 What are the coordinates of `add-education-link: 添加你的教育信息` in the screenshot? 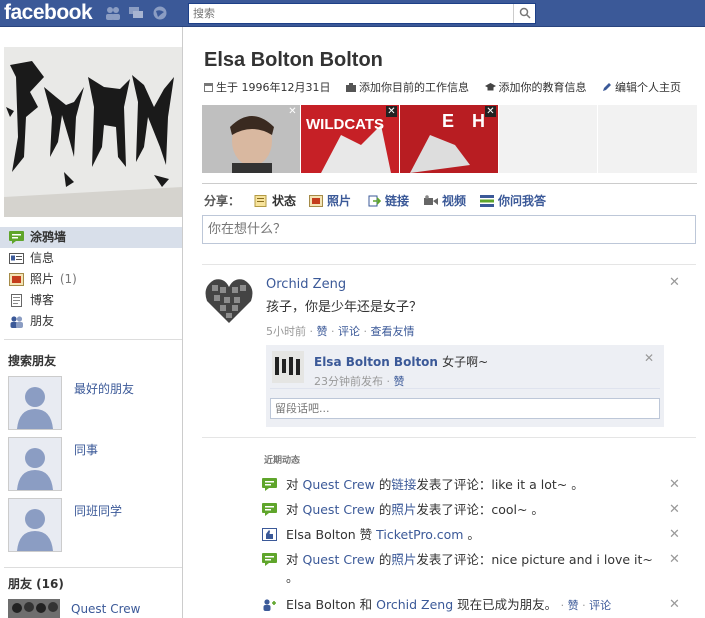 It's located at (538, 87).